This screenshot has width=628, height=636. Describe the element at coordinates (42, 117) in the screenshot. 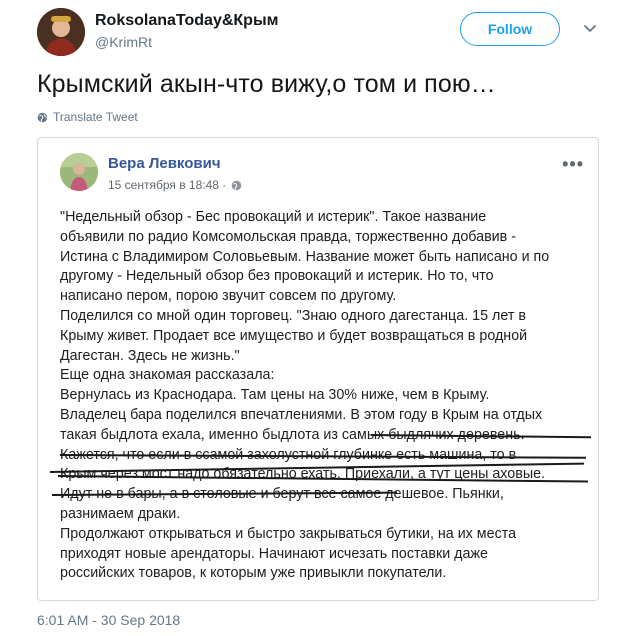

I see `globe-icon` at that location.